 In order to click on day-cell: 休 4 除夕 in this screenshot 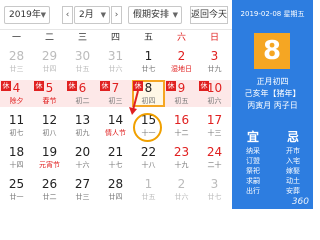, I will do `click(16, 93)`.